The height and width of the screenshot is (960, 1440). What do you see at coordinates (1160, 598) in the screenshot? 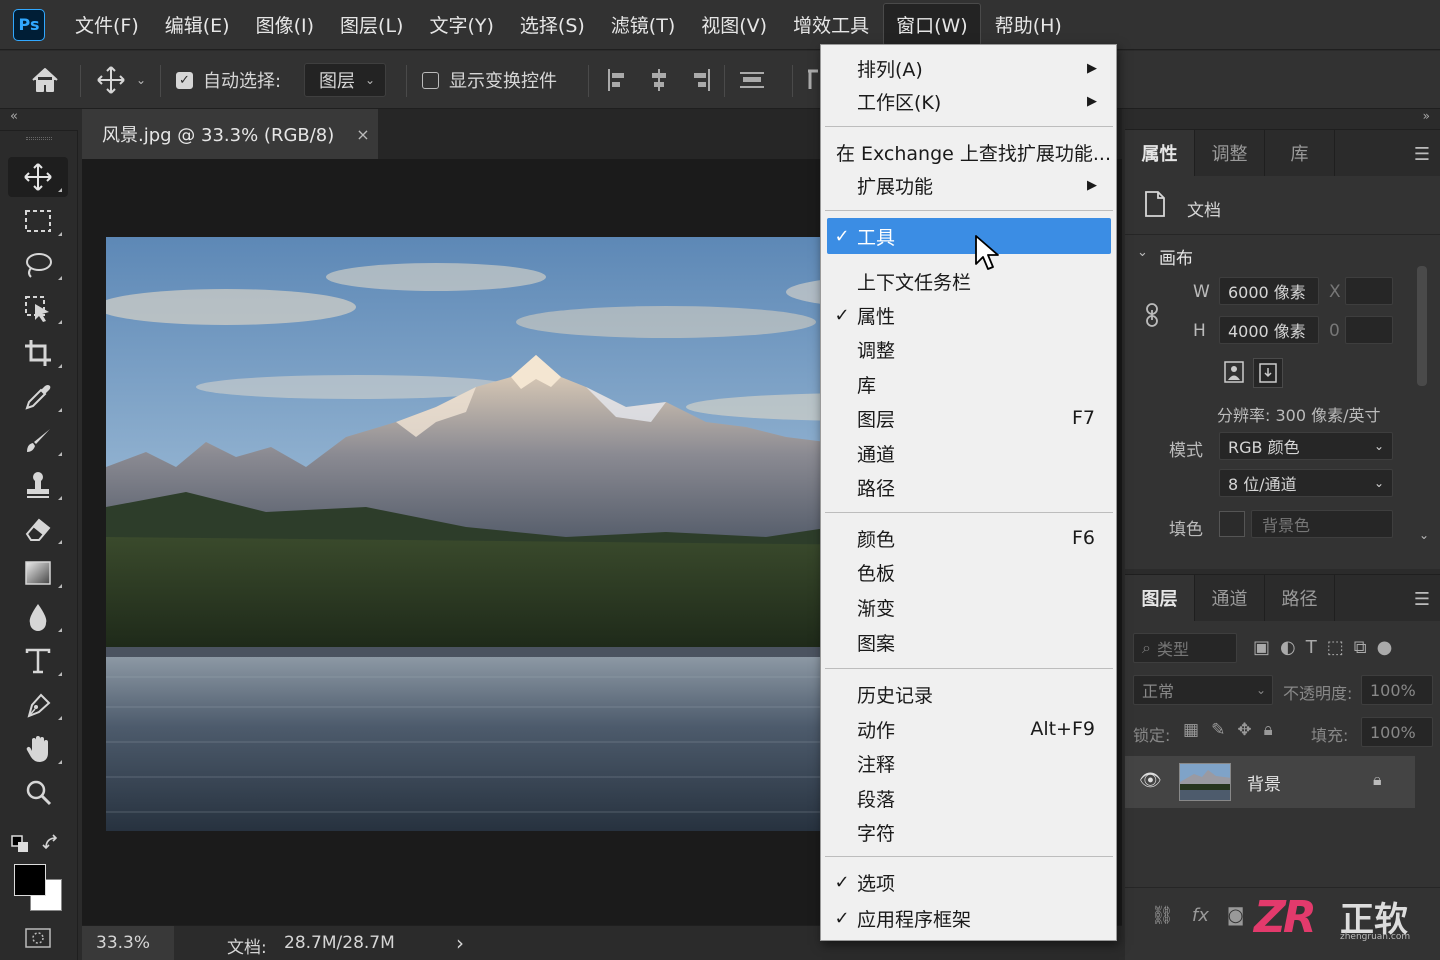
I see `tab-layers: 图层` at bounding box center [1160, 598].